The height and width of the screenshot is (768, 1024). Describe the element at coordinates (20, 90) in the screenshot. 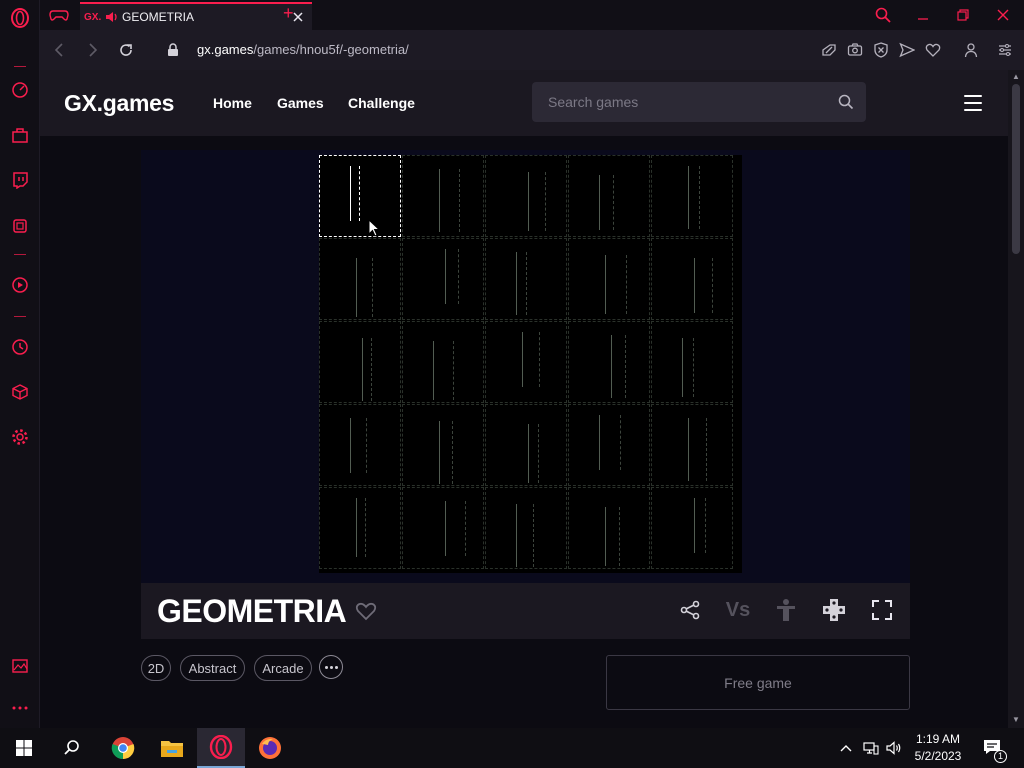

I see `gx-control-icon` at that location.